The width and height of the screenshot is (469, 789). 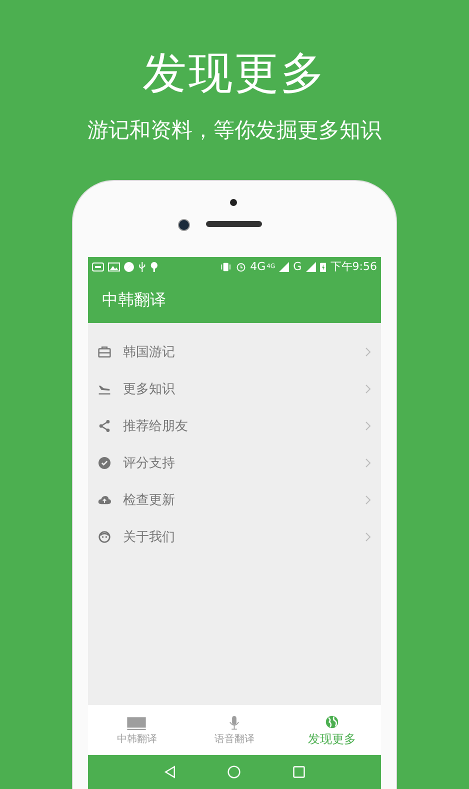 I want to click on battery-icon, so click(x=323, y=267).